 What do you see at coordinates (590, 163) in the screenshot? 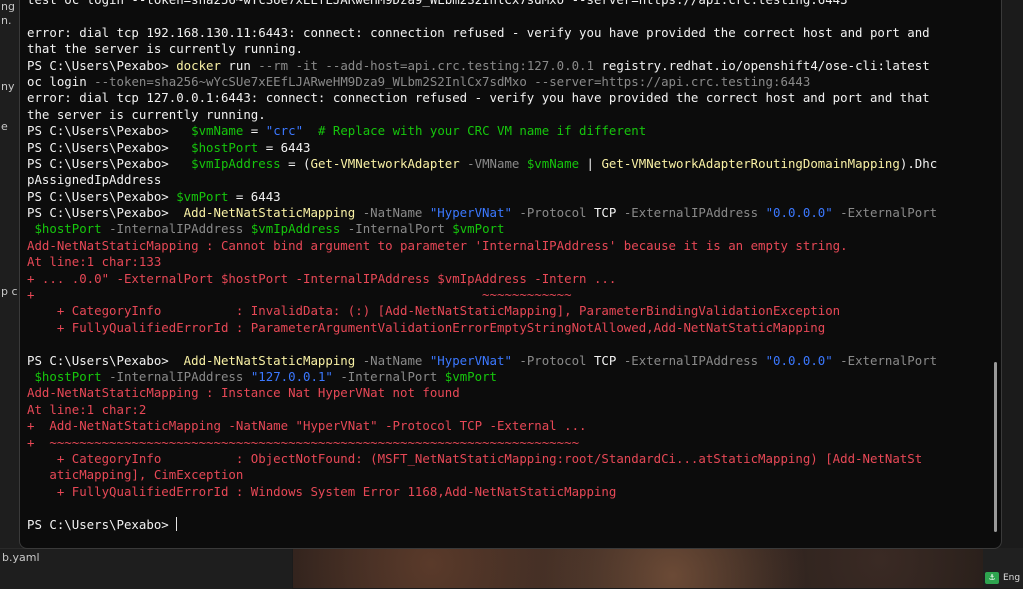
I see `terminal-text: |` at bounding box center [590, 163].